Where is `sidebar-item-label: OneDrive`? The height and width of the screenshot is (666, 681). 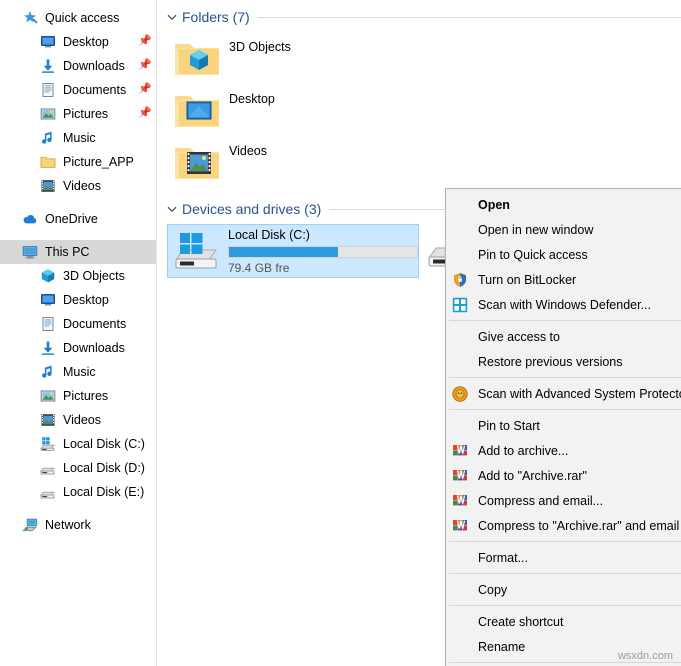 sidebar-item-label: OneDrive is located at coordinates (71, 218).